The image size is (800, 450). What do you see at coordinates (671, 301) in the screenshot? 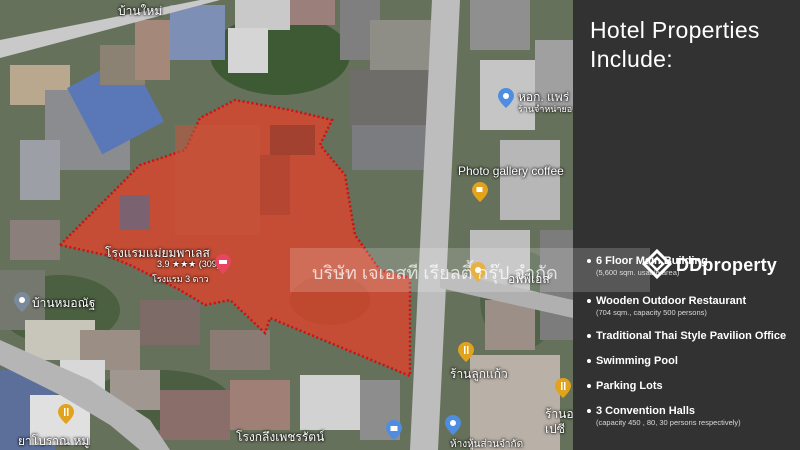
I see `feature-label: Wooden Outdoor Restaurant` at bounding box center [671, 301].